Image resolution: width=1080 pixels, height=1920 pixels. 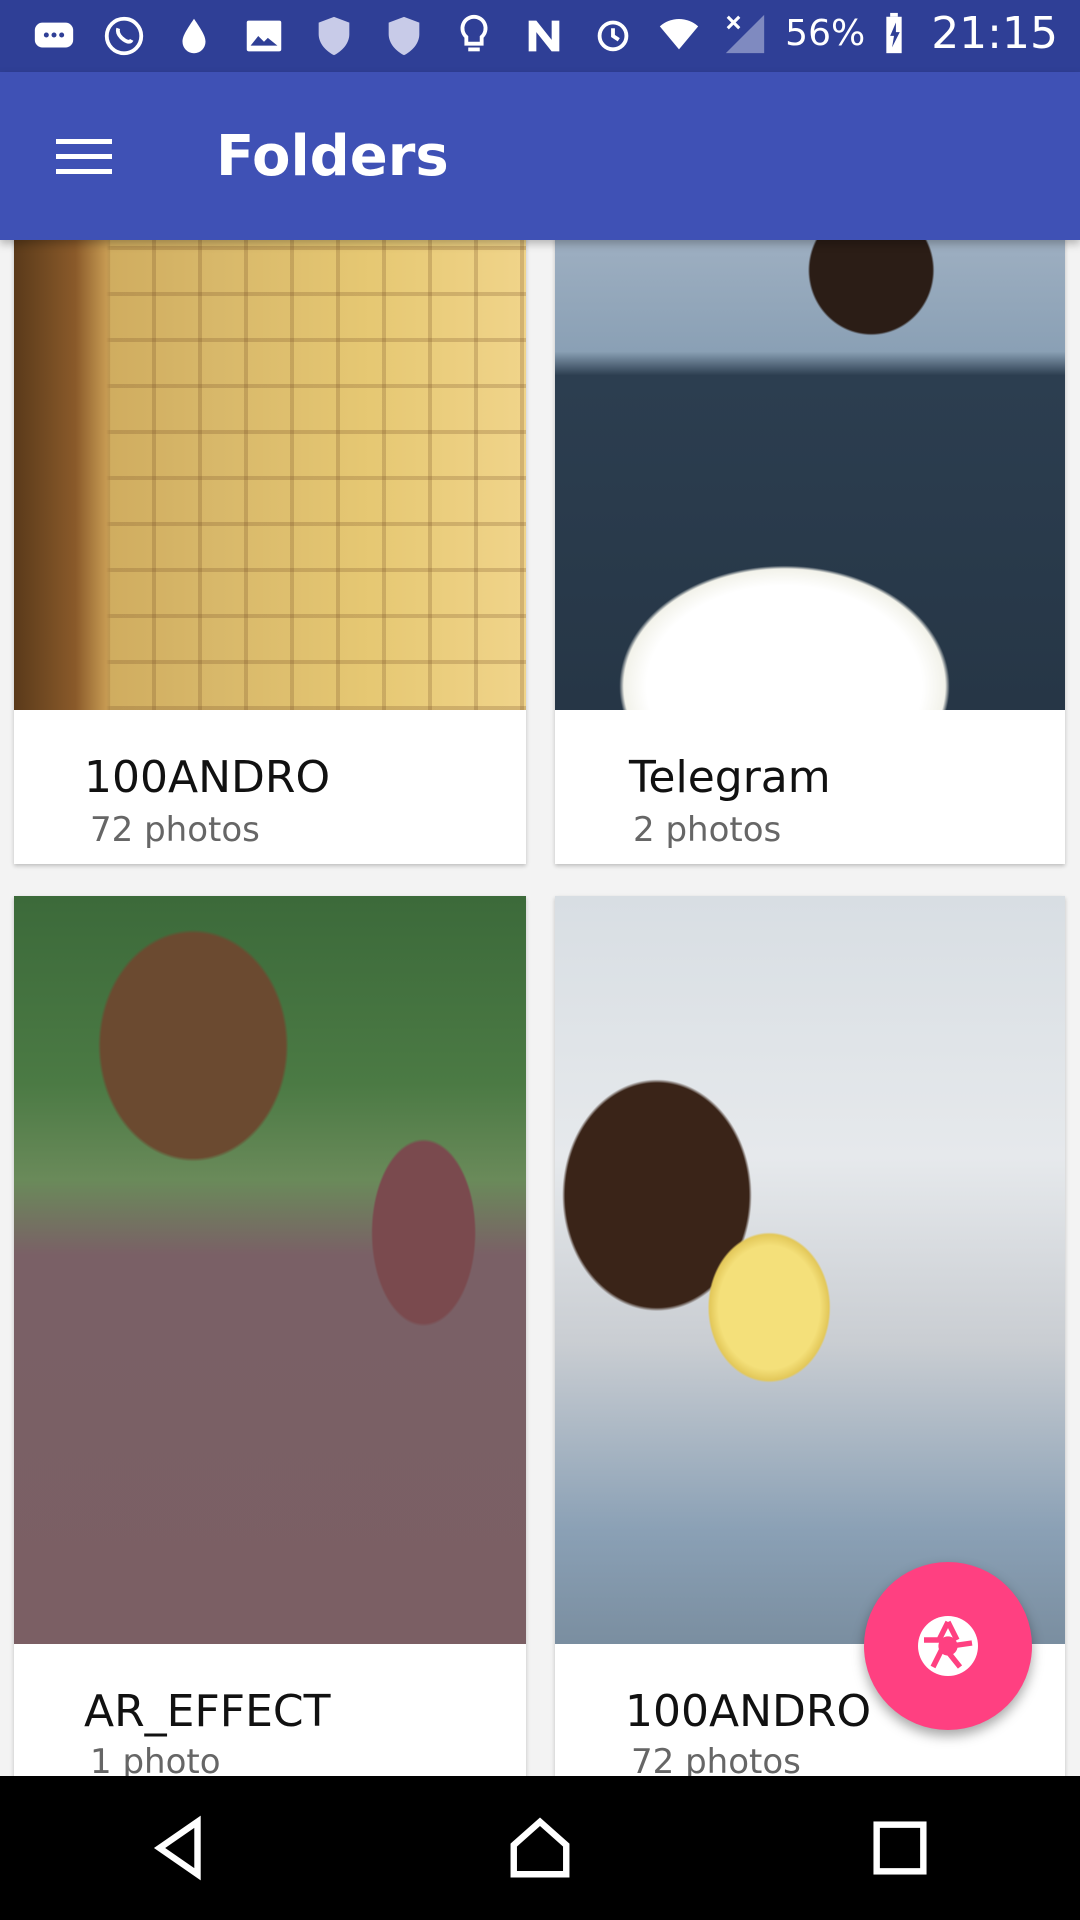 What do you see at coordinates (155, 1759) in the screenshot?
I see `folder-photo-count: 1 photo` at bounding box center [155, 1759].